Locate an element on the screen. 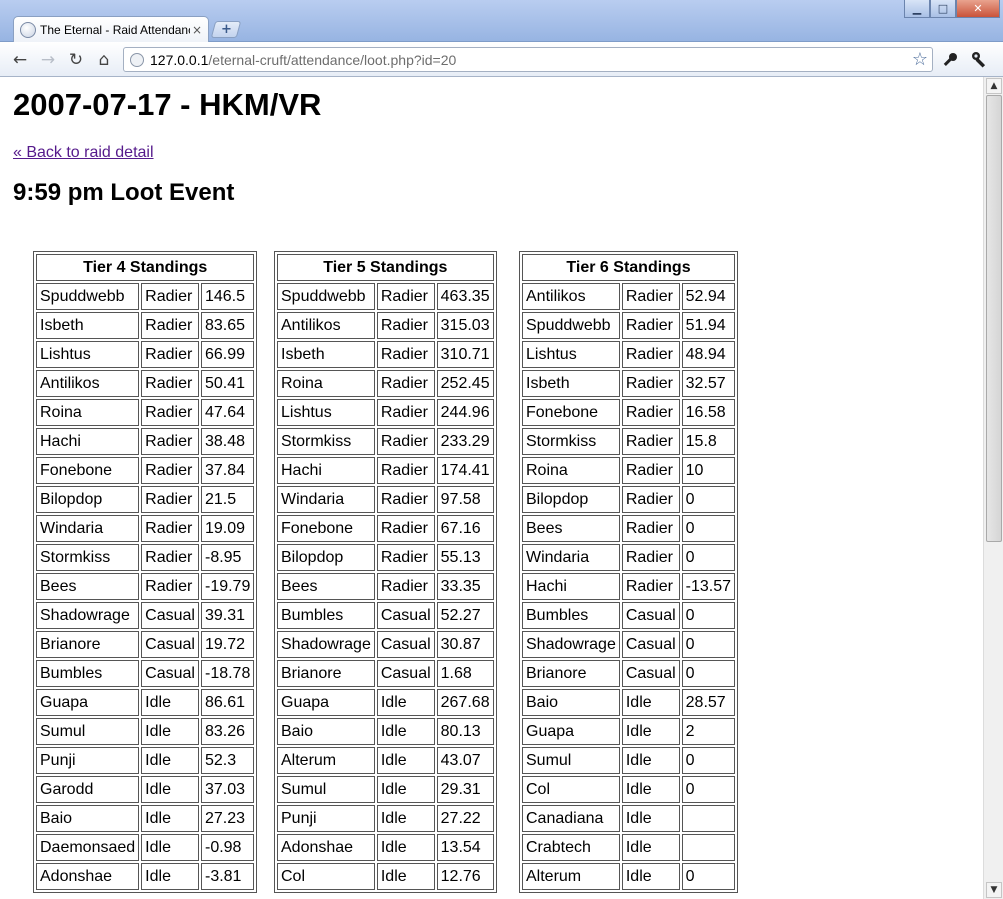 The image size is (1003, 899). table-row: Alterum Idle 43.07 is located at coordinates (385, 760).